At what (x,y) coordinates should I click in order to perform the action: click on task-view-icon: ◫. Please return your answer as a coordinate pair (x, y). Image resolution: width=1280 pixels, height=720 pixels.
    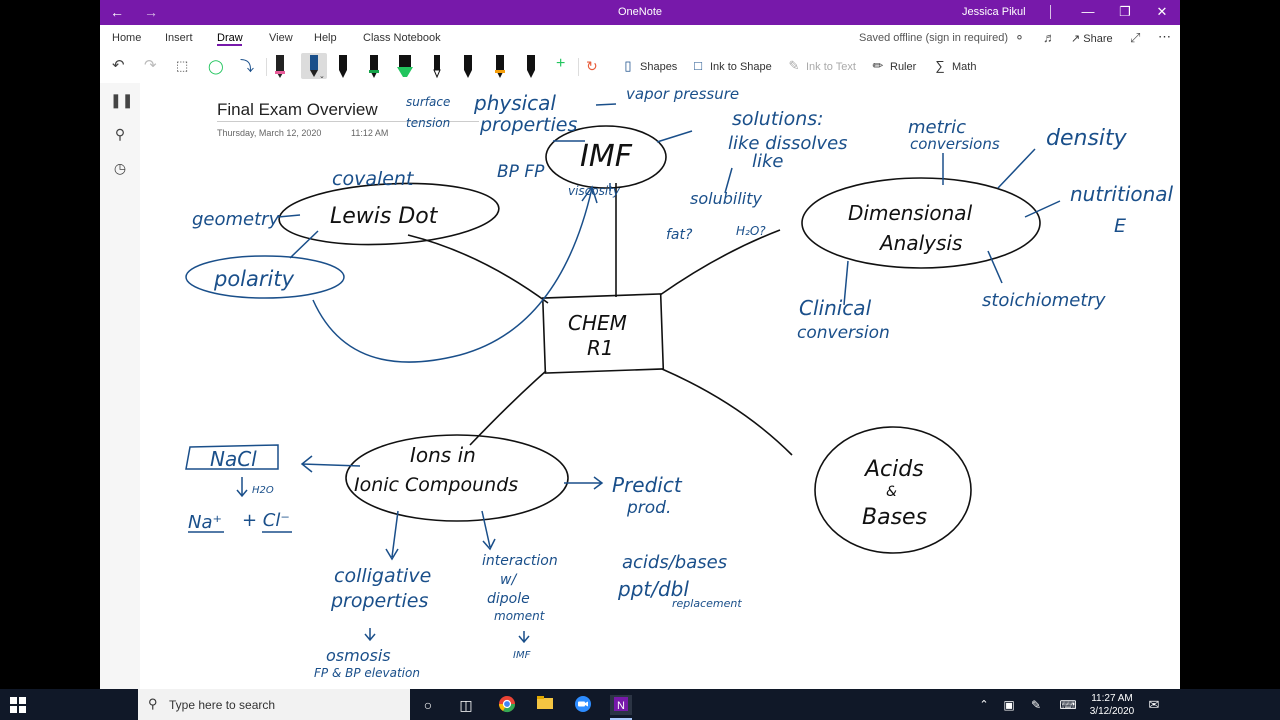
    Looking at the image, I should click on (466, 705).